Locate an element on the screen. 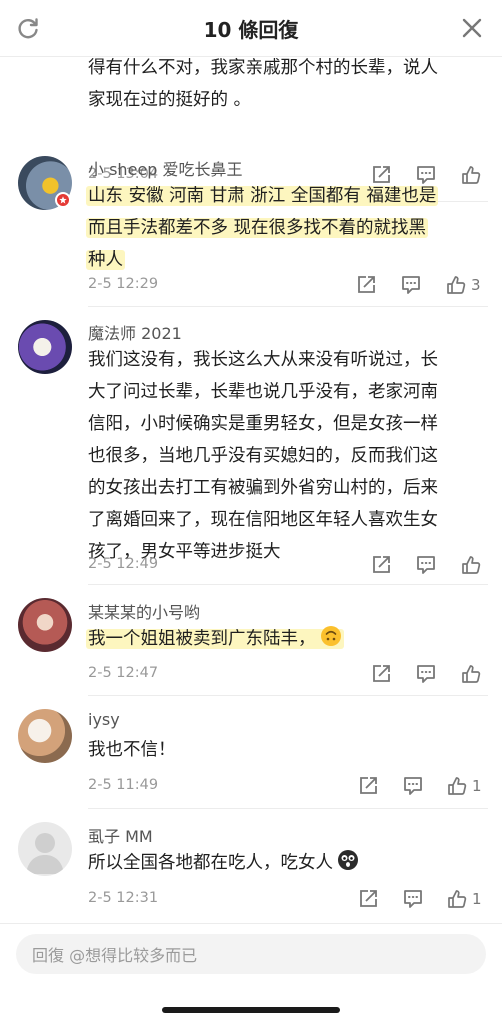 This screenshot has height=1025, width=502. comment-time: 2-5 12:31 is located at coordinates (123, 898).